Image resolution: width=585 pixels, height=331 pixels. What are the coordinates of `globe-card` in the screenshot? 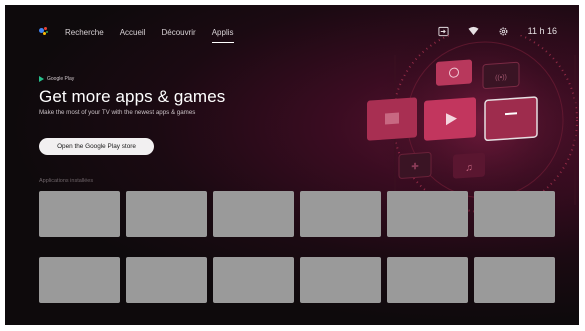 It's located at (454, 72).